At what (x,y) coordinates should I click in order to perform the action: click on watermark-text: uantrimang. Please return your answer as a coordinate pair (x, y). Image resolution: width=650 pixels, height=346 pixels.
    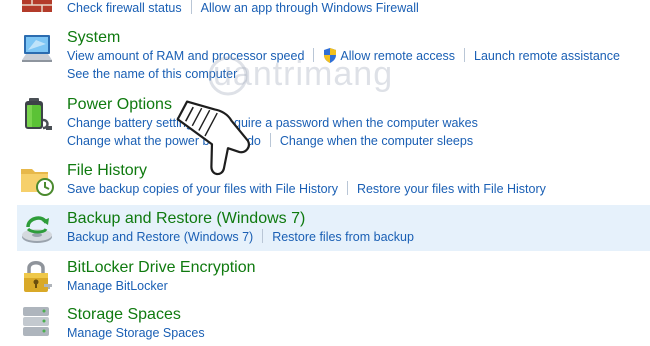
    Looking at the image, I should click on (303, 74).